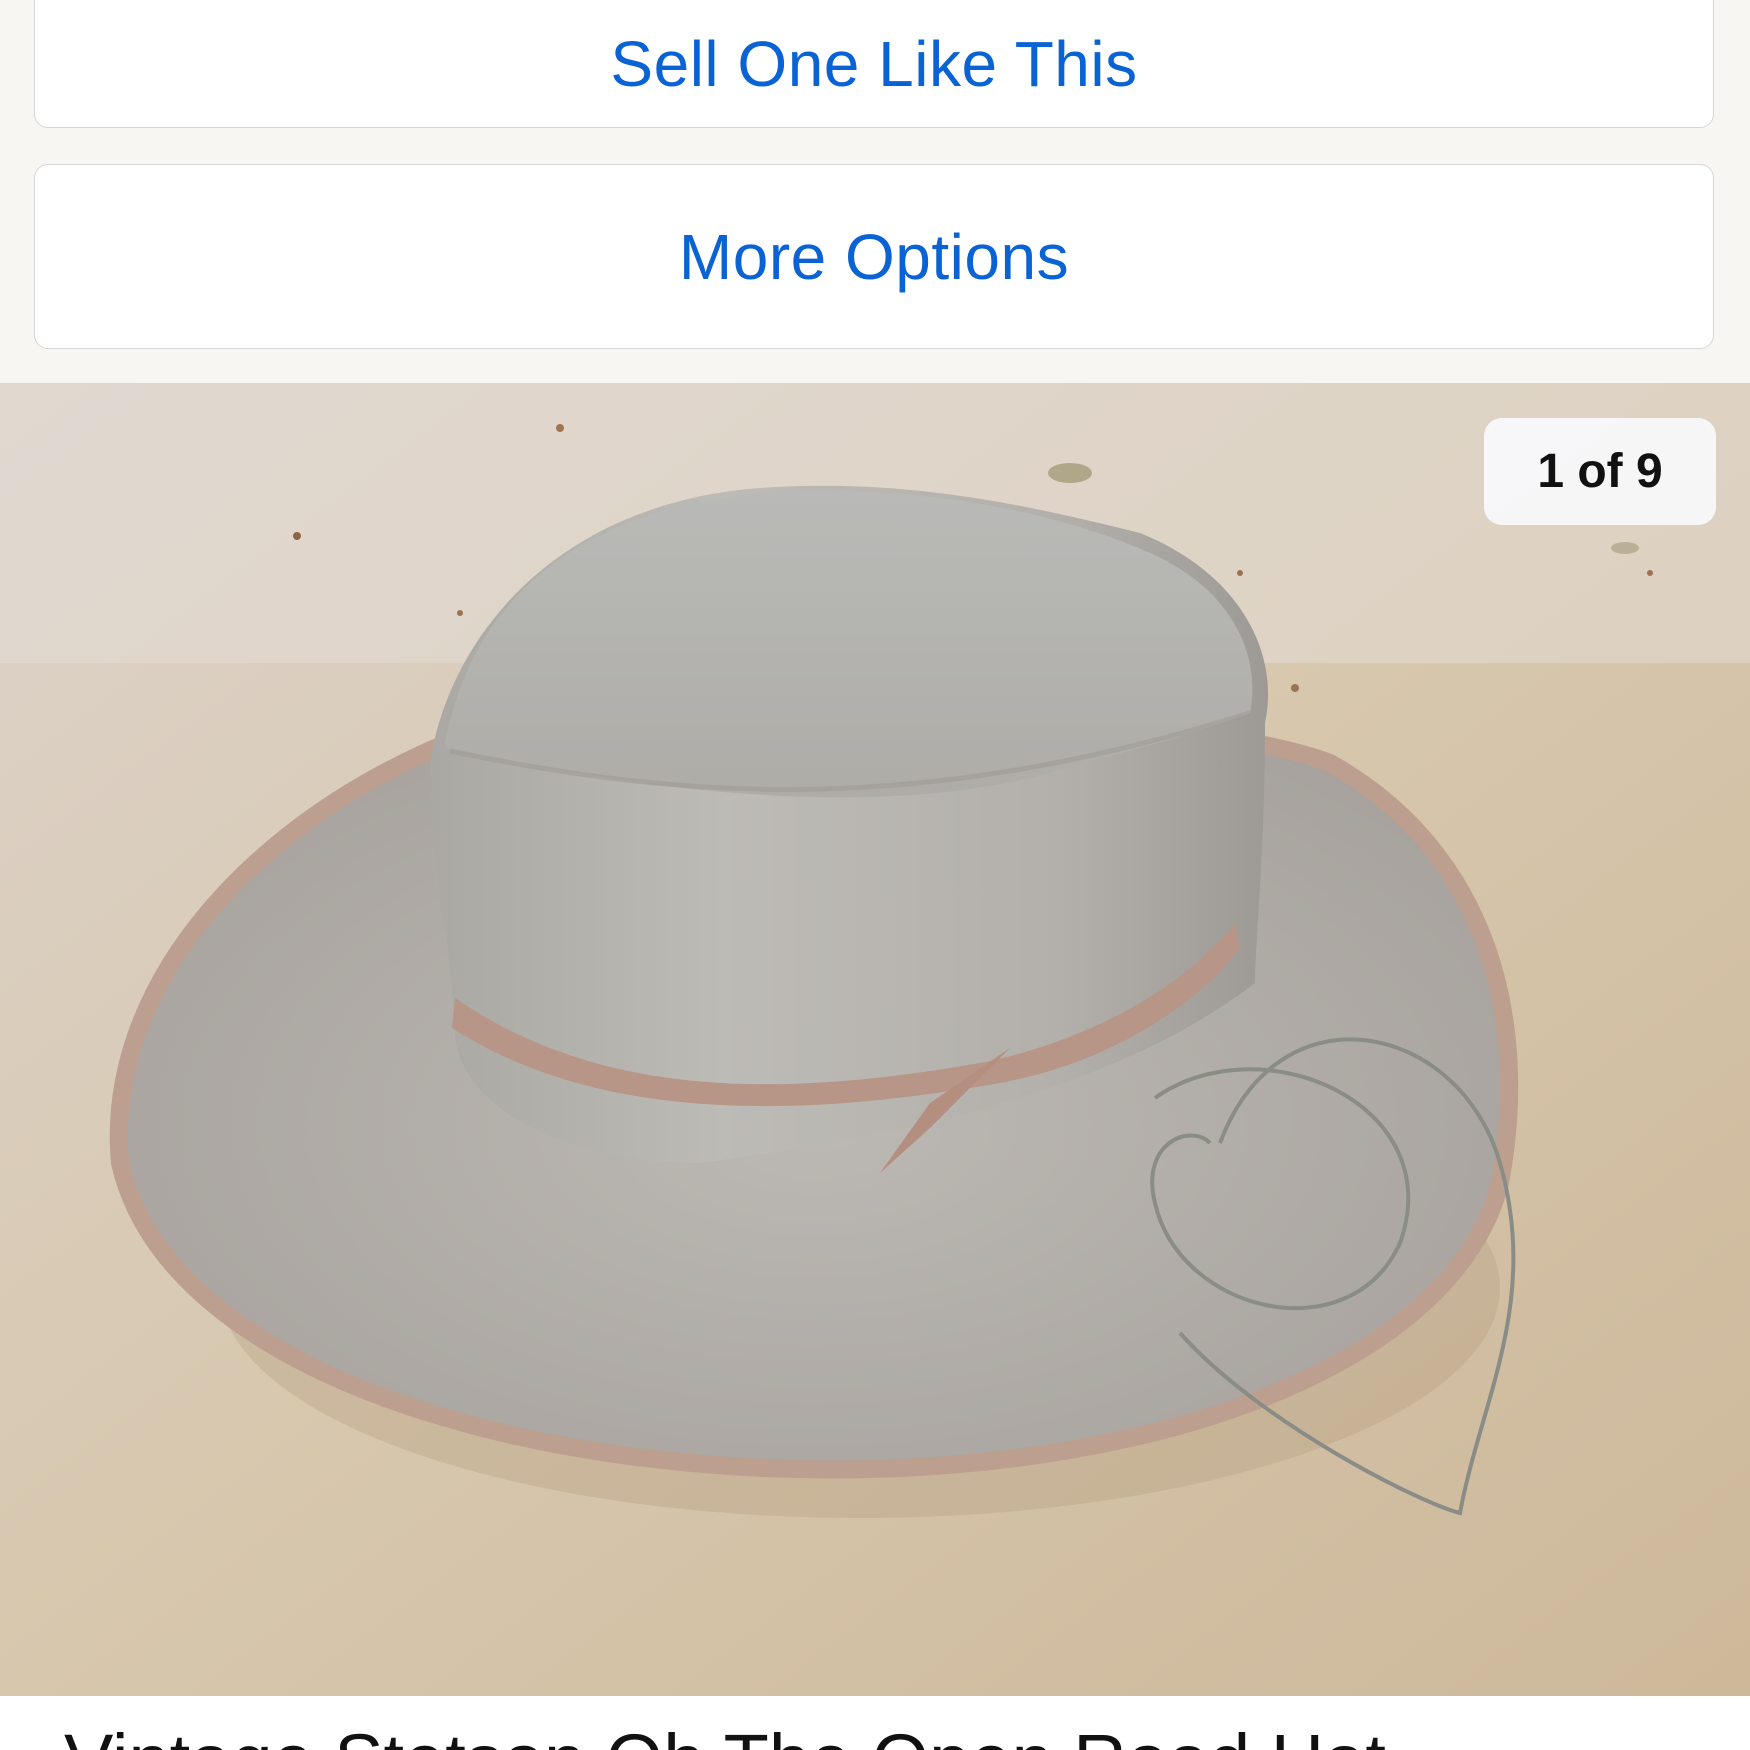  I want to click on image-counter-text: 1 of 9, so click(1600, 471).